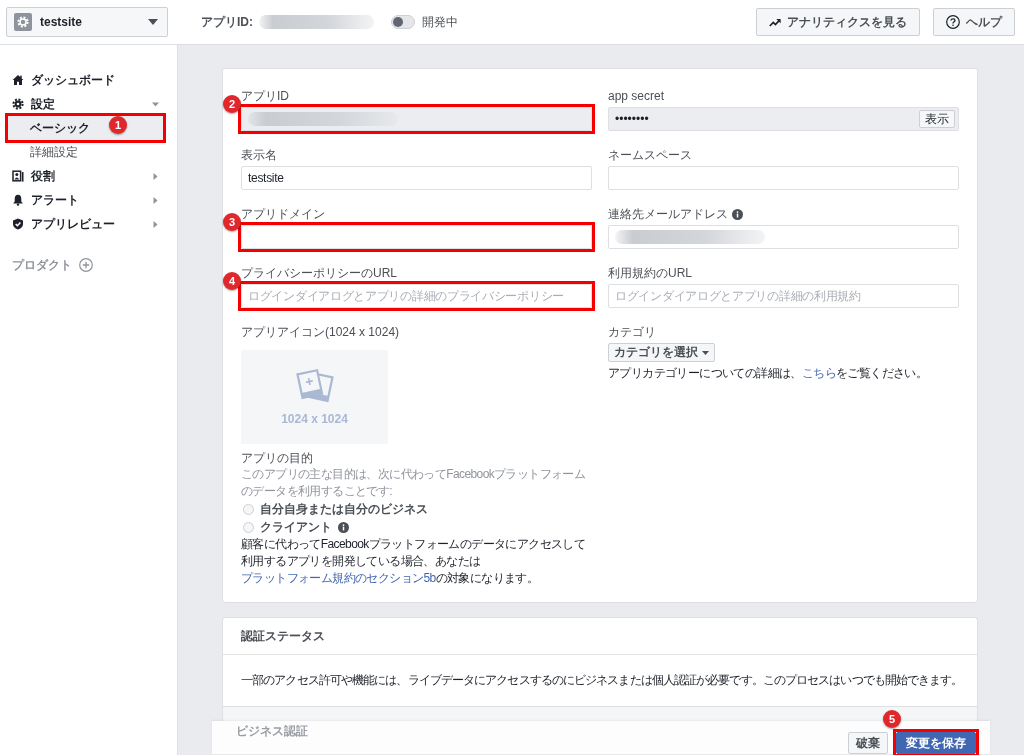  I want to click on field-label: 連絡先メールアドレス, so click(668, 214).